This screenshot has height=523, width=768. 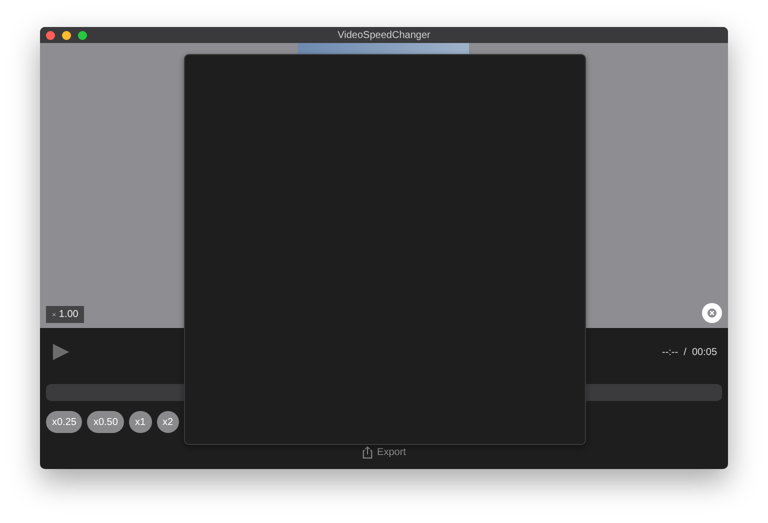 I want to click on play-icon, so click(x=61, y=352).